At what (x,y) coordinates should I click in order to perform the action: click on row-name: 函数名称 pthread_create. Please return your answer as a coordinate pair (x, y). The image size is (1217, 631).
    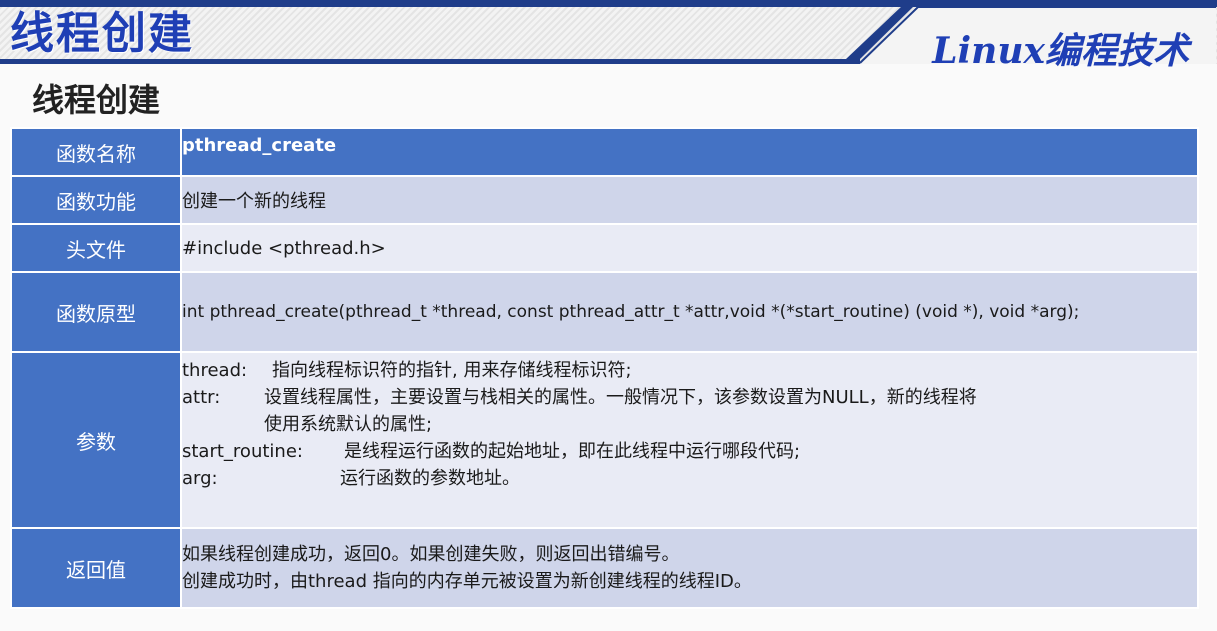
    Looking at the image, I should click on (604, 152).